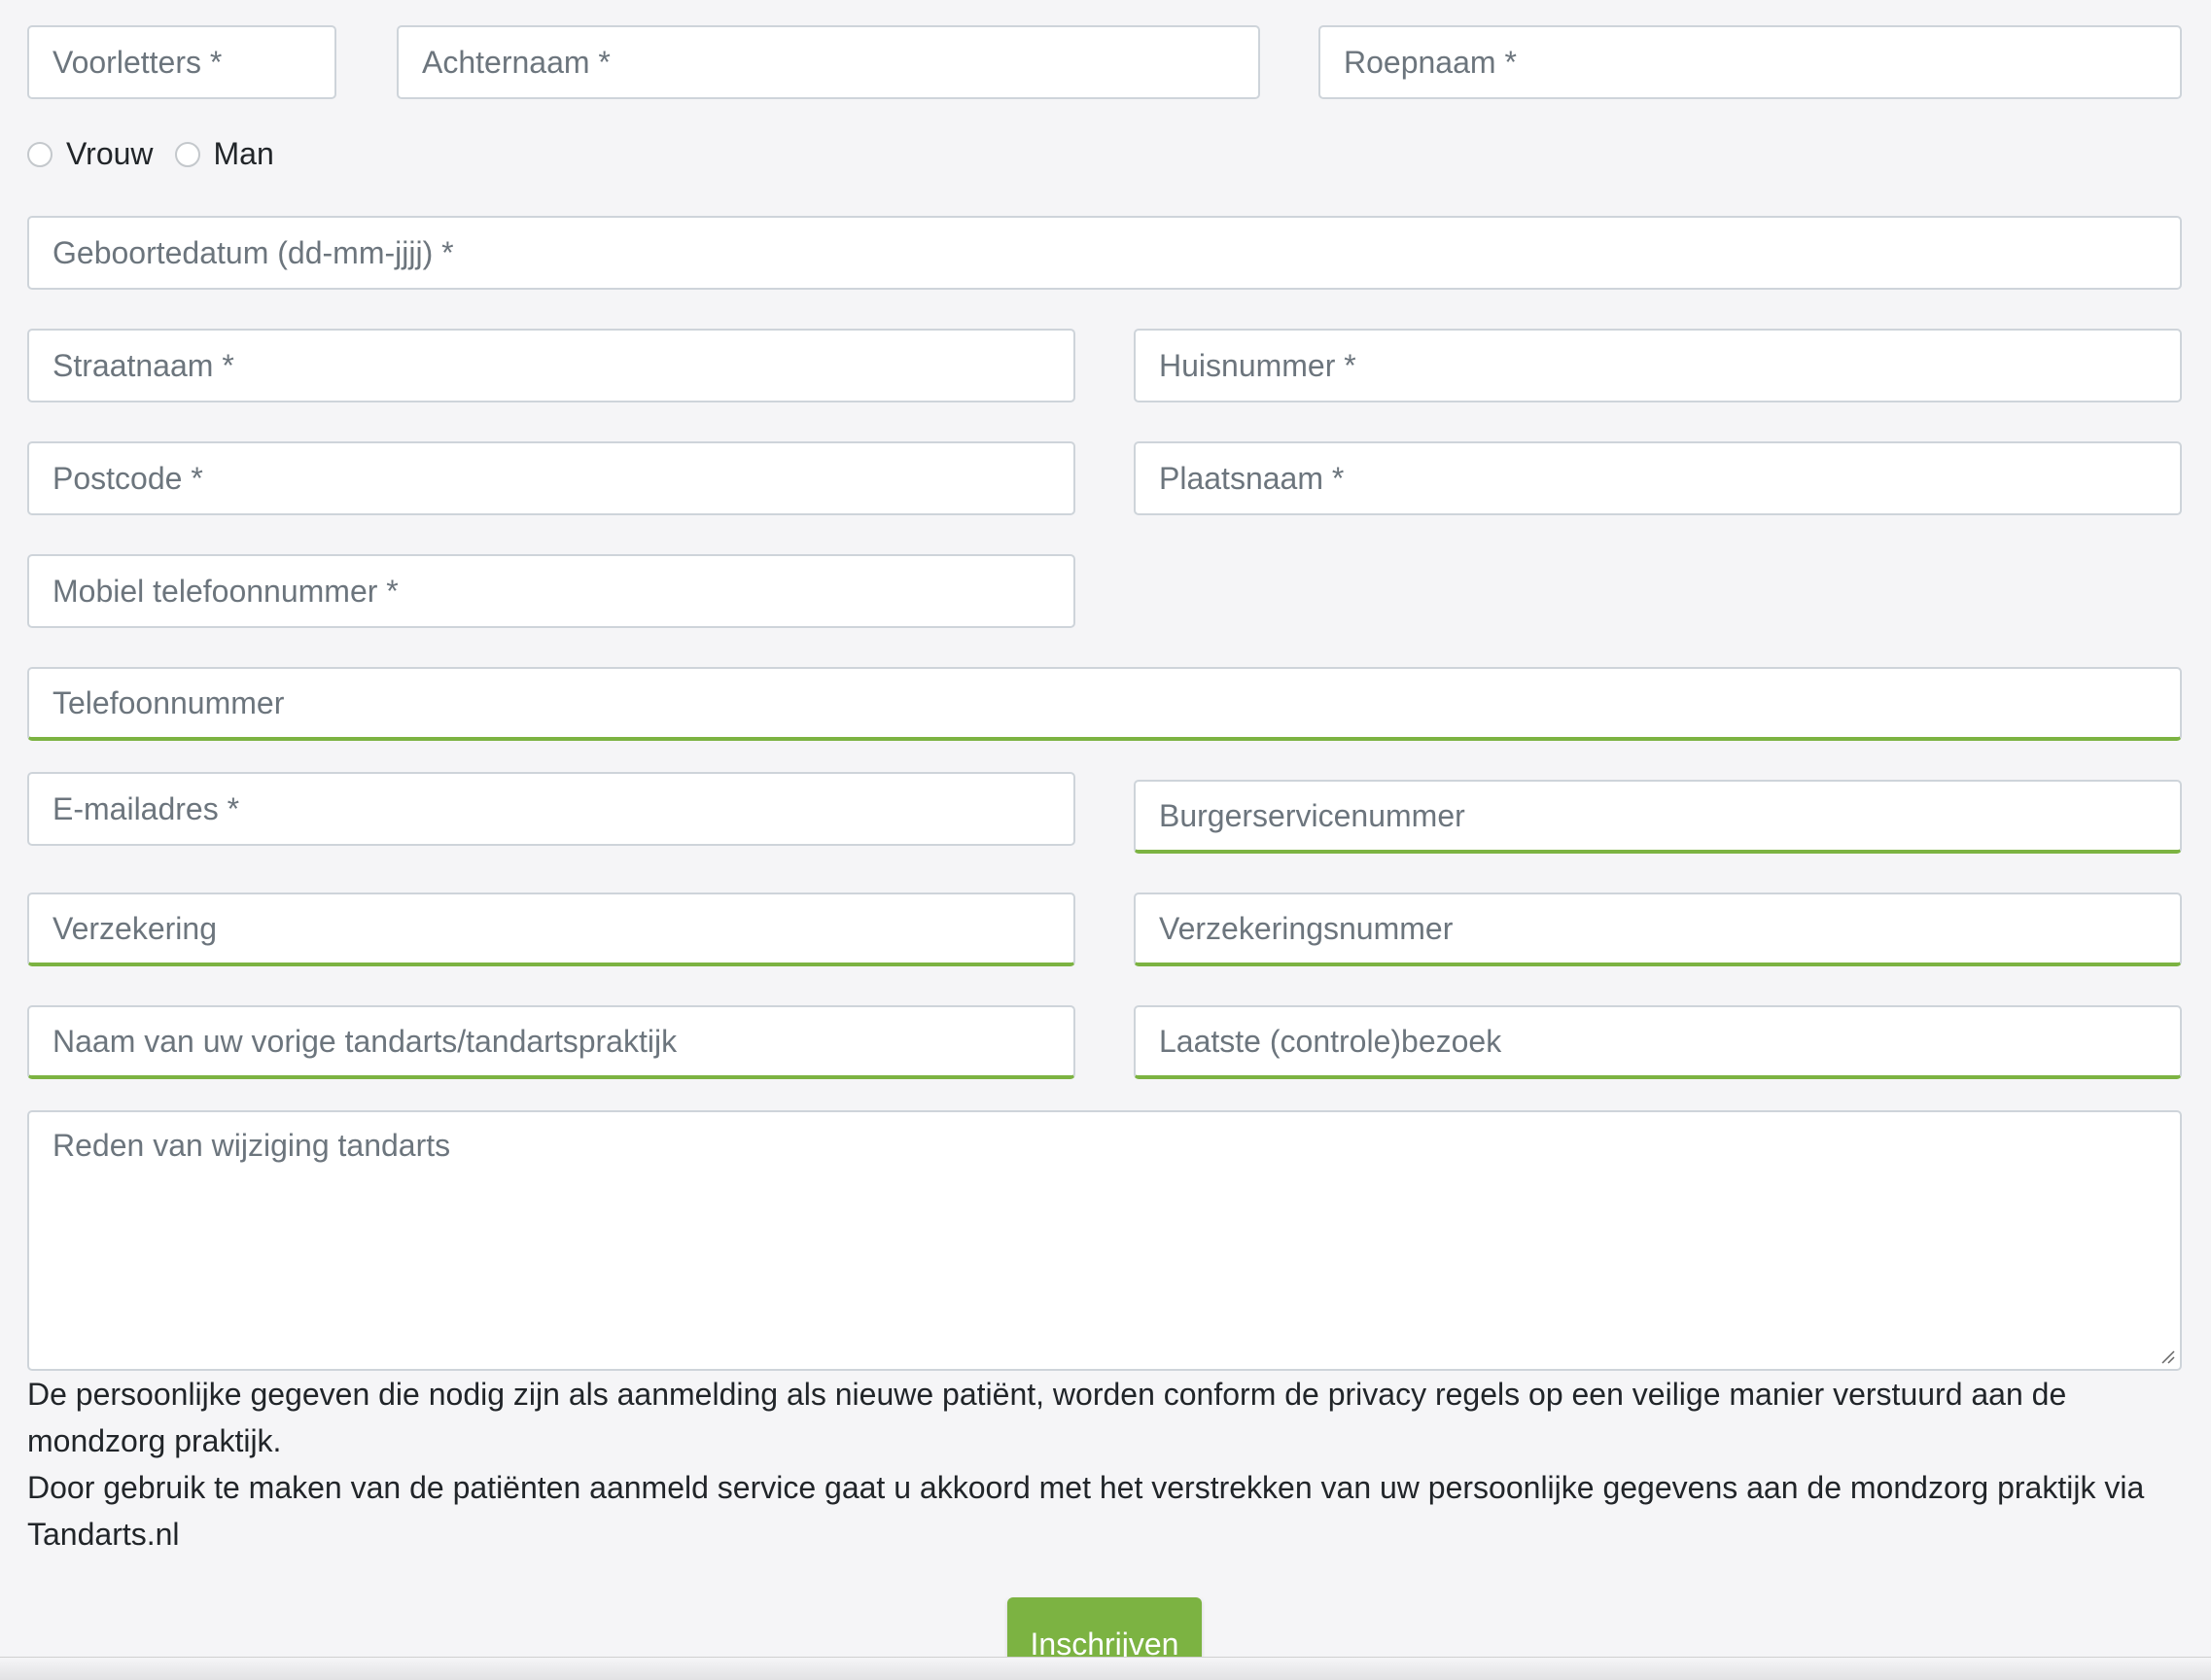  I want to click on insurance-placeholder: Verzekering, so click(135, 928).